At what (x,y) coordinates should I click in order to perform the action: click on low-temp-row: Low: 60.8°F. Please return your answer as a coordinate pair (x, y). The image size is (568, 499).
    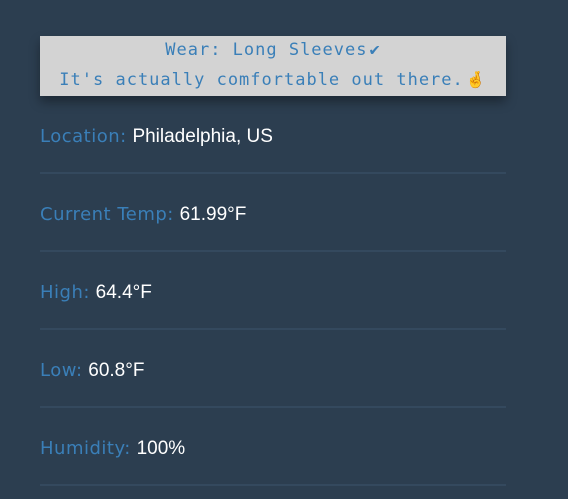
    Looking at the image, I should click on (273, 369).